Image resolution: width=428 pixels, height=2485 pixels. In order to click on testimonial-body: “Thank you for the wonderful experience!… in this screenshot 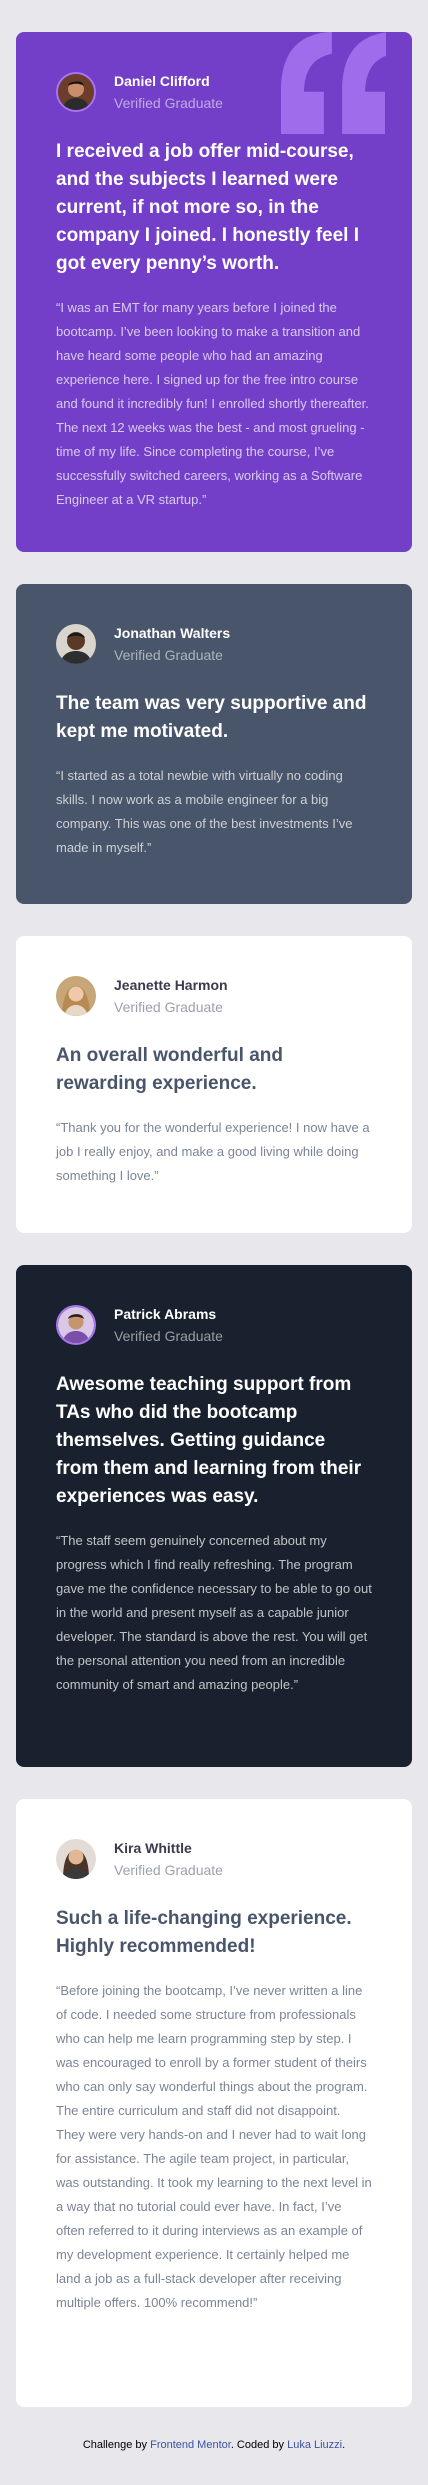, I will do `click(213, 1151)`.